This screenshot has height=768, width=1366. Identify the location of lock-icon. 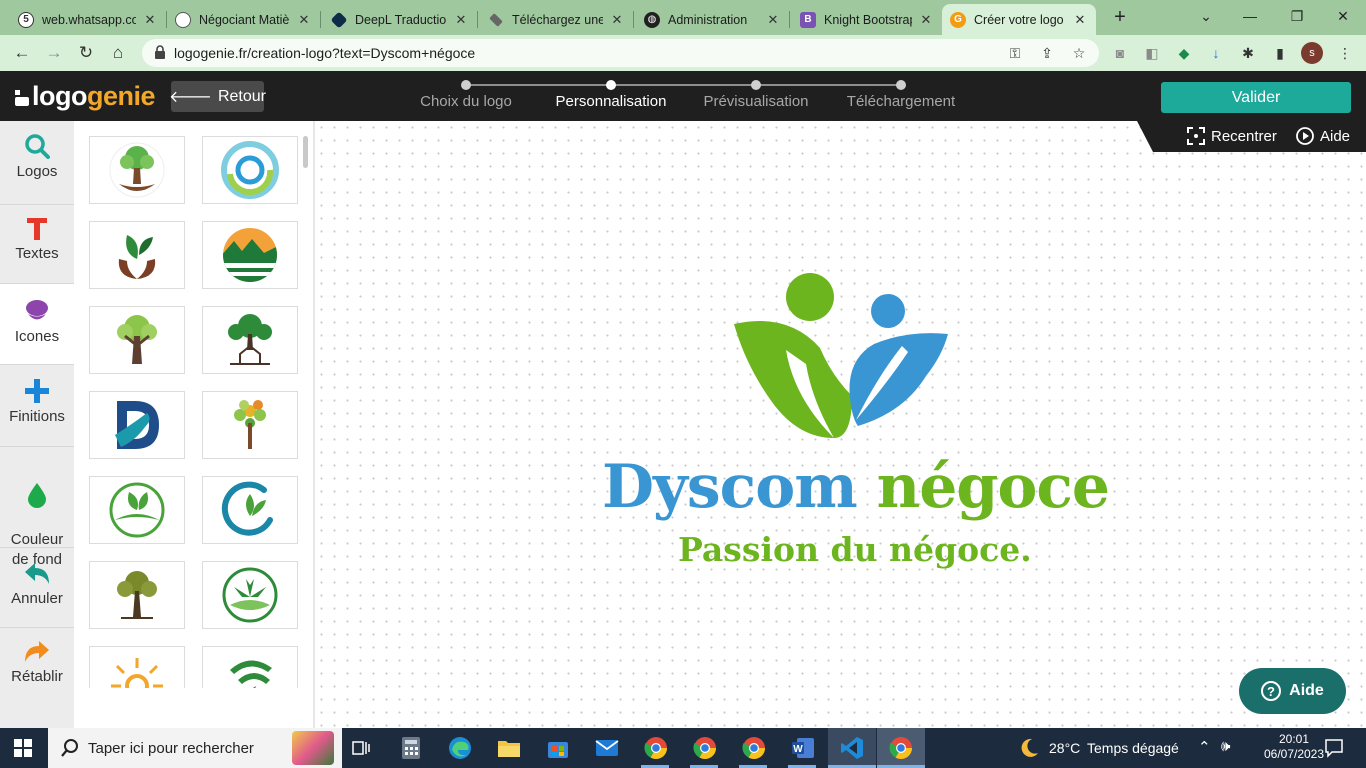
(160, 52).